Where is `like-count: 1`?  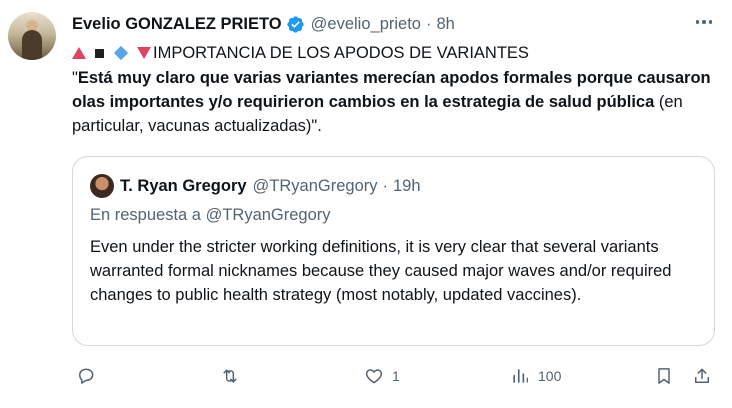 like-count: 1 is located at coordinates (396, 376).